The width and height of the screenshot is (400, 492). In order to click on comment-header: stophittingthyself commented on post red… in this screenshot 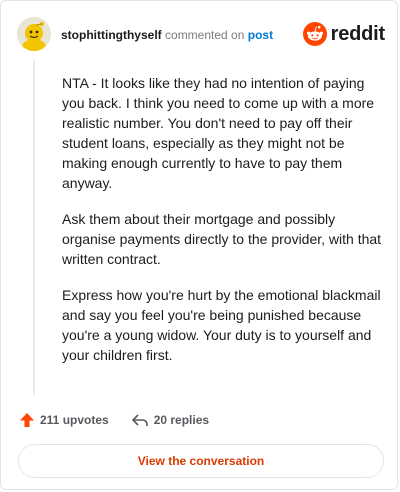, I will do `click(201, 34)`.